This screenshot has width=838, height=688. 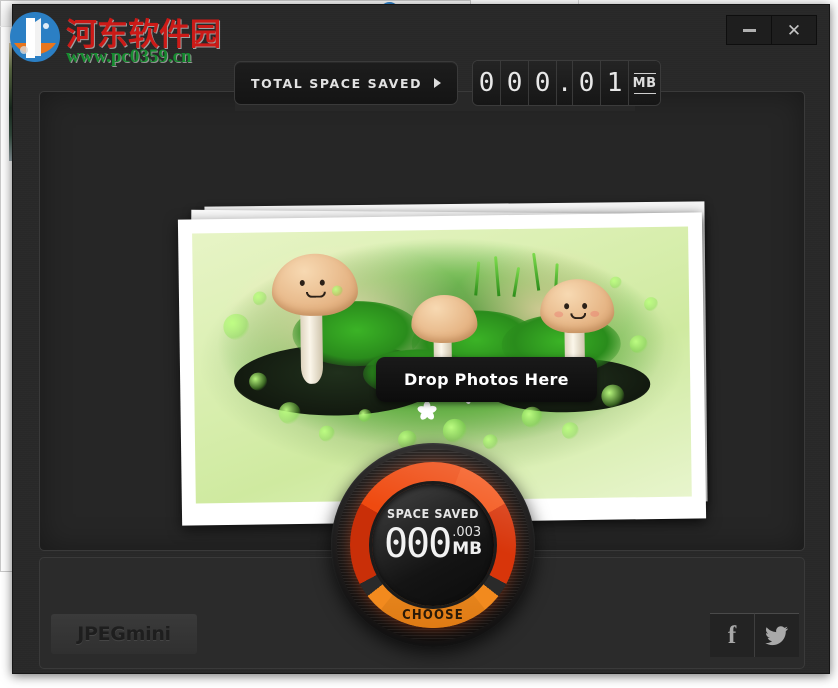 I want to click on social-buttons: f, so click(x=754, y=635).